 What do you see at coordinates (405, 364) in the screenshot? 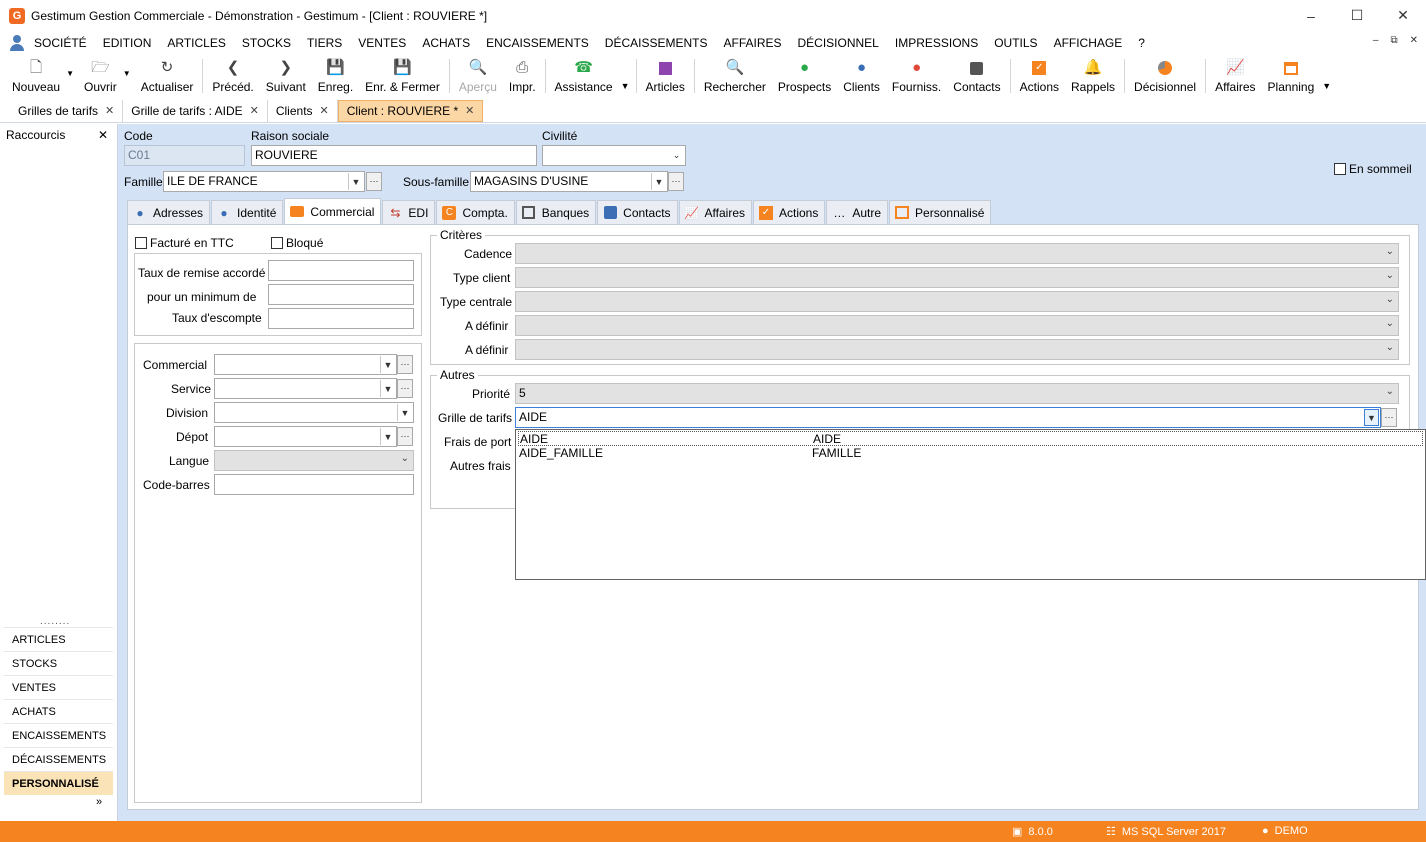
I see `commercial-lookup-button: ⋯` at bounding box center [405, 364].